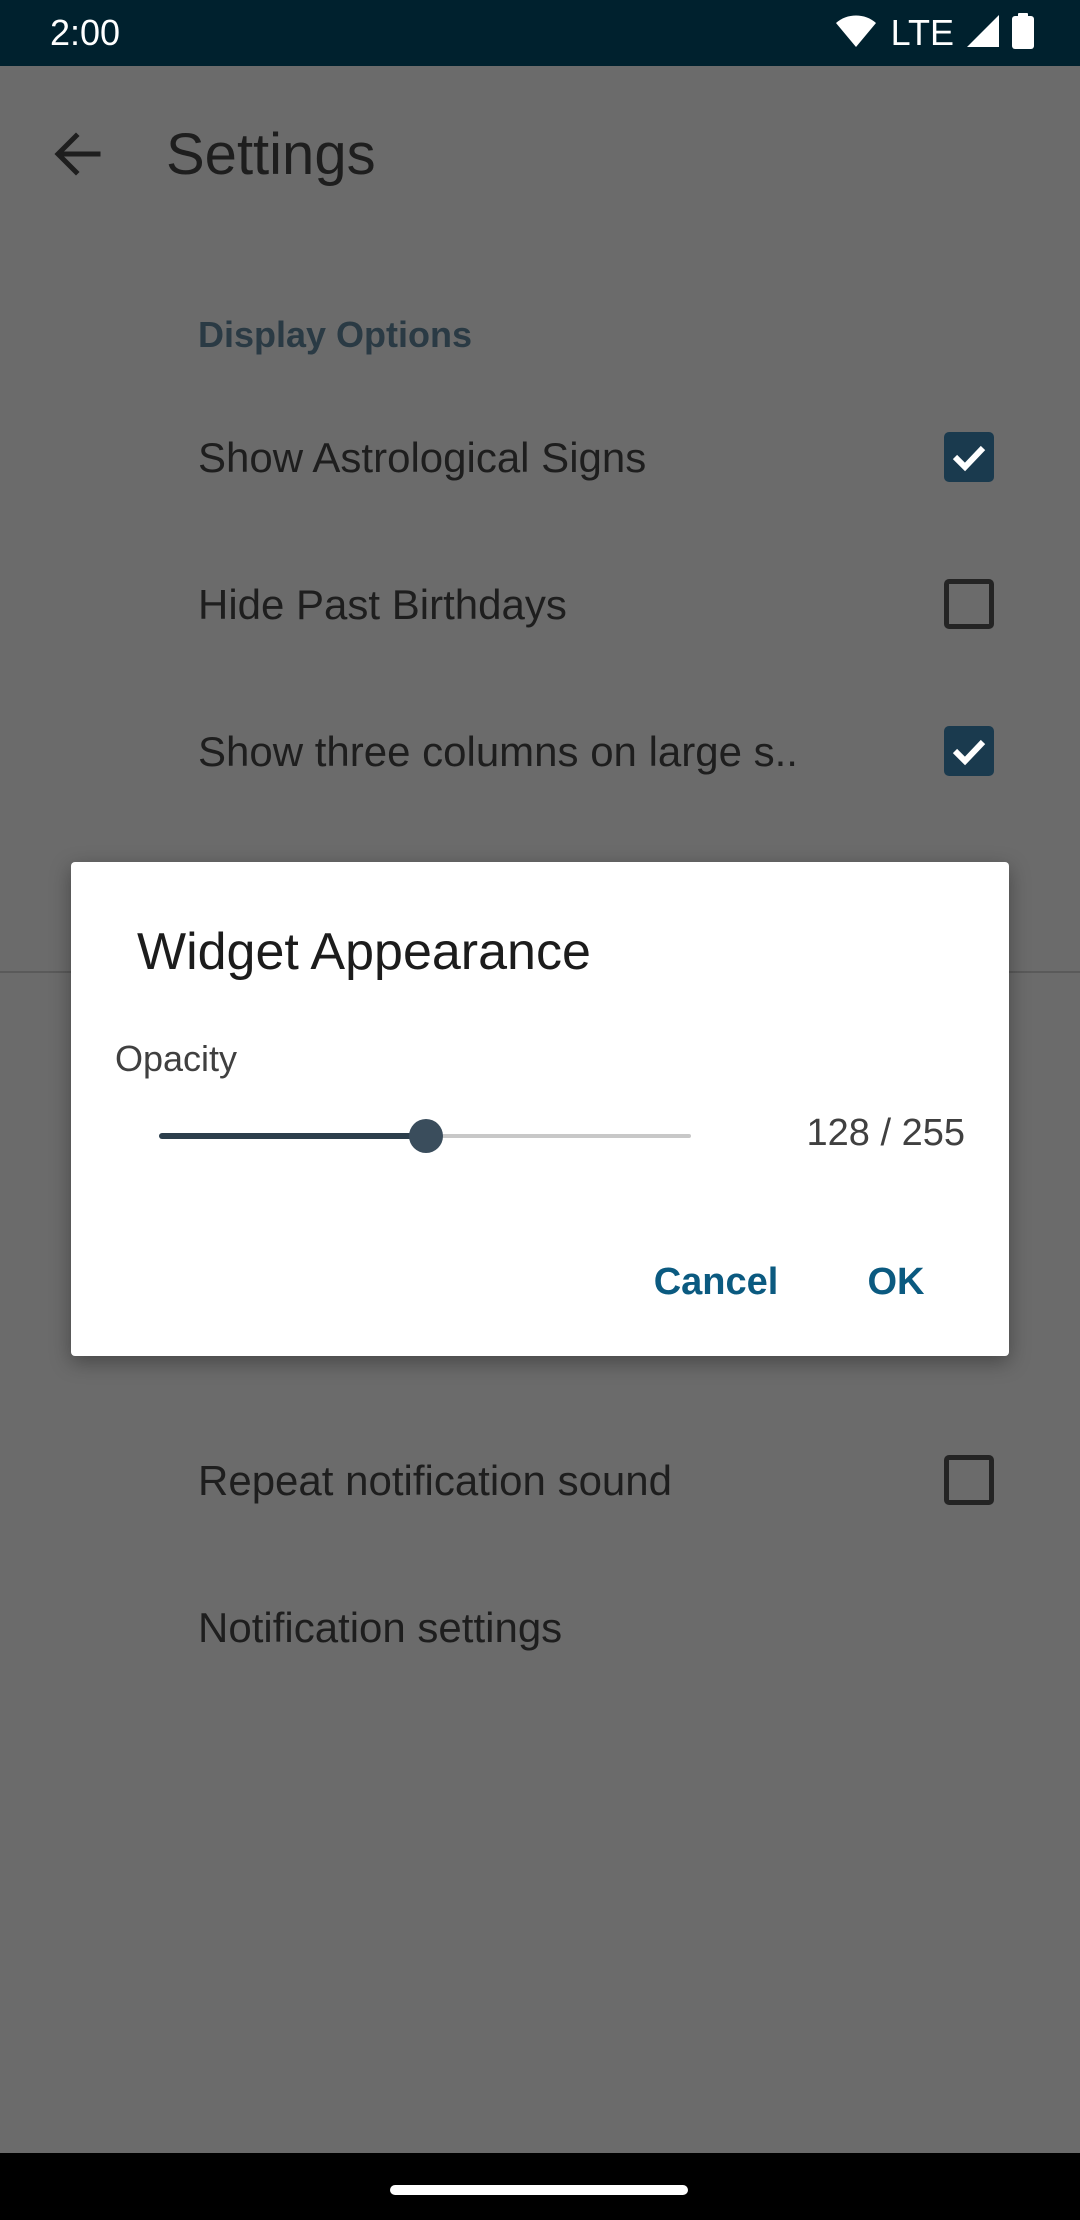  I want to click on pref-hide-past-birthdays: Hide Past Birthdays, so click(608, 604).